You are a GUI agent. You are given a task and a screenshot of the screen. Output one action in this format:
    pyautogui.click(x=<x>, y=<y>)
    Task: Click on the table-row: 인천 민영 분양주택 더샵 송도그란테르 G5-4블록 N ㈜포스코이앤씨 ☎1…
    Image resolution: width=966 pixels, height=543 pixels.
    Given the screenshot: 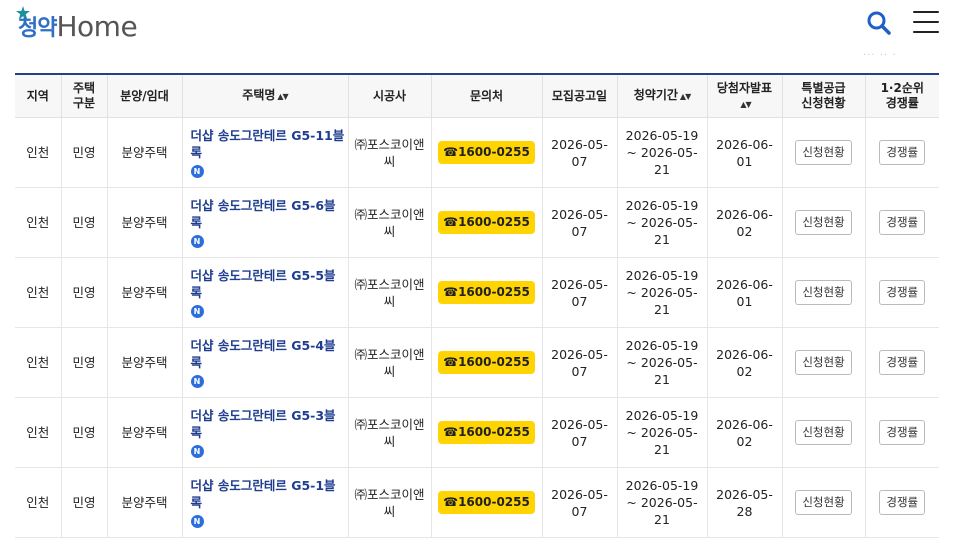 What is the action you would take?
    pyautogui.click(x=477, y=362)
    